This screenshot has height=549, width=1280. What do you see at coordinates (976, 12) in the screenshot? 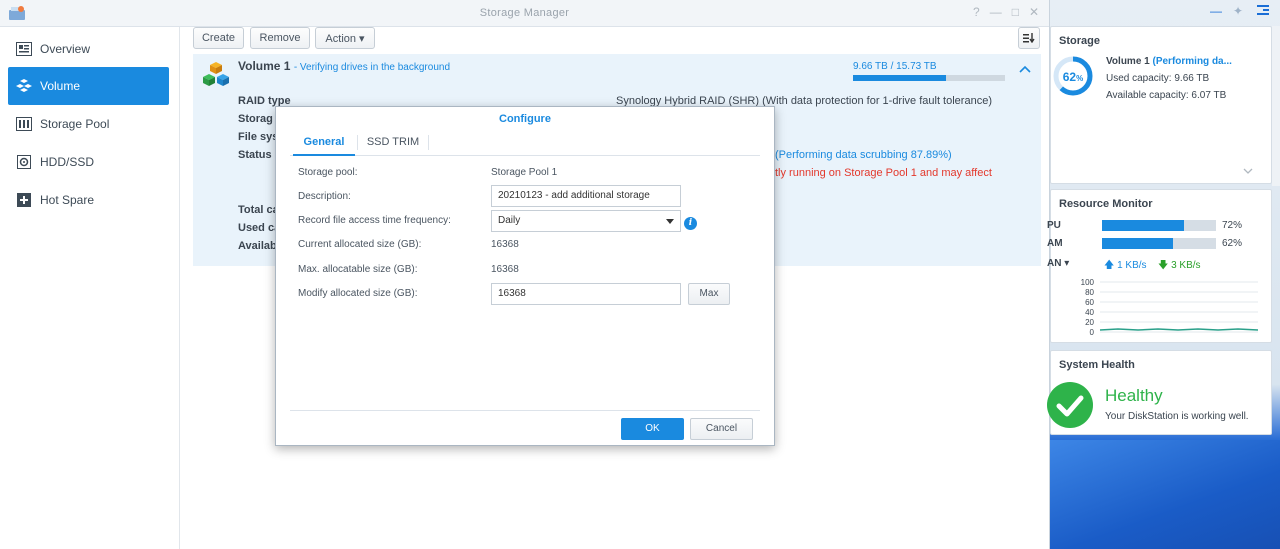
I see `help-icon: ?` at bounding box center [976, 12].